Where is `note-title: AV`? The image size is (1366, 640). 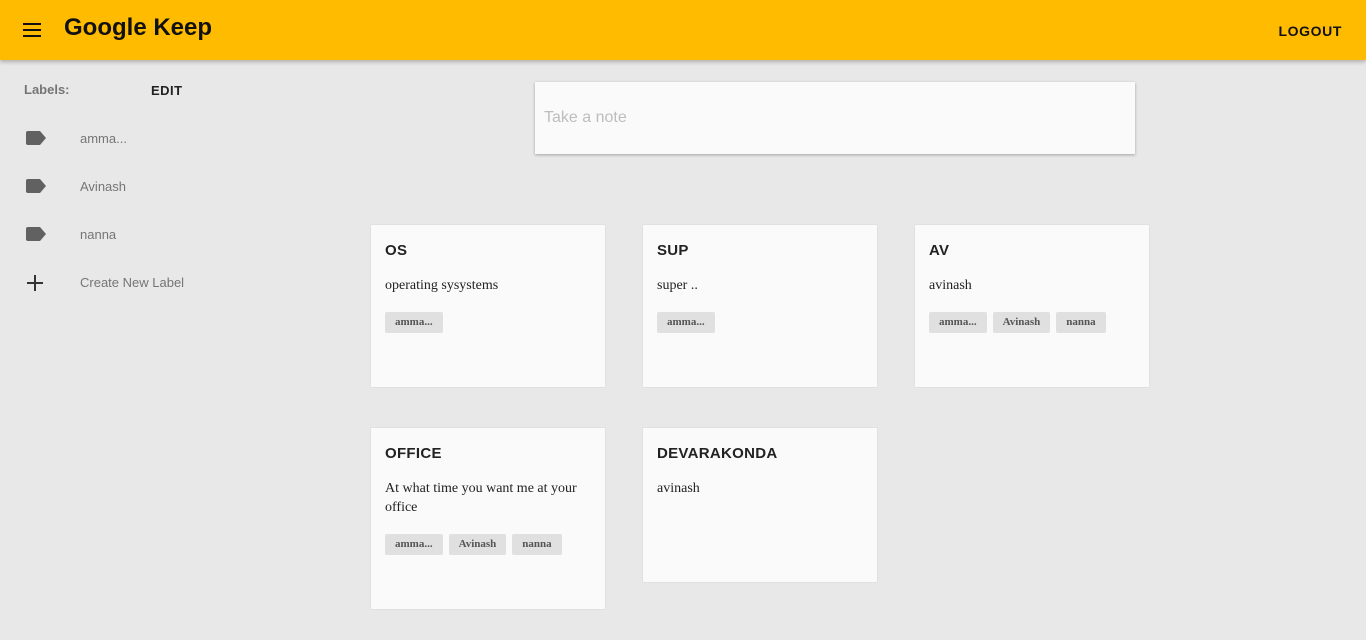
note-title: AV is located at coordinates (939, 250).